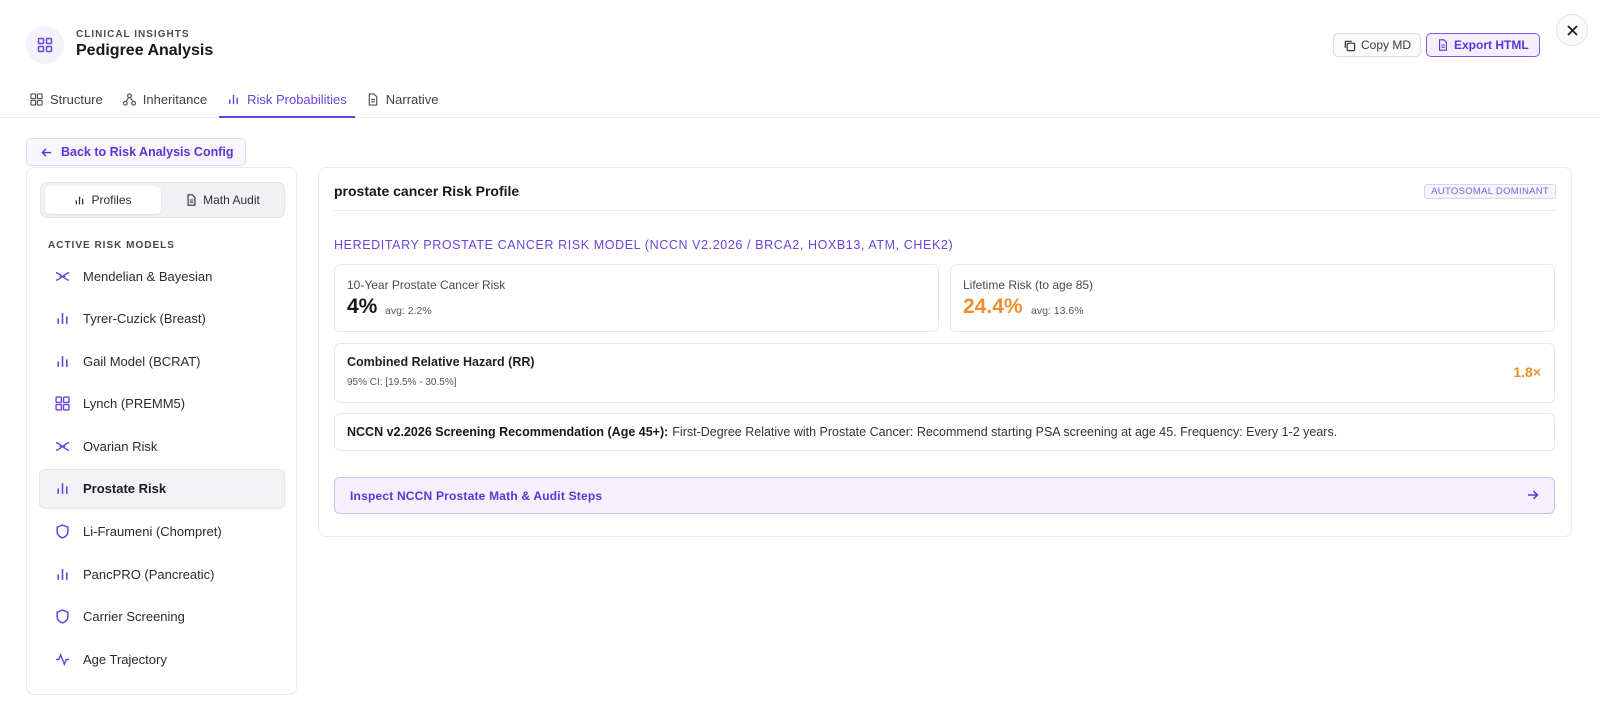 This screenshot has width=1600, height=706. What do you see at coordinates (175, 99) in the screenshot?
I see `tab-label: Inheritance` at bounding box center [175, 99].